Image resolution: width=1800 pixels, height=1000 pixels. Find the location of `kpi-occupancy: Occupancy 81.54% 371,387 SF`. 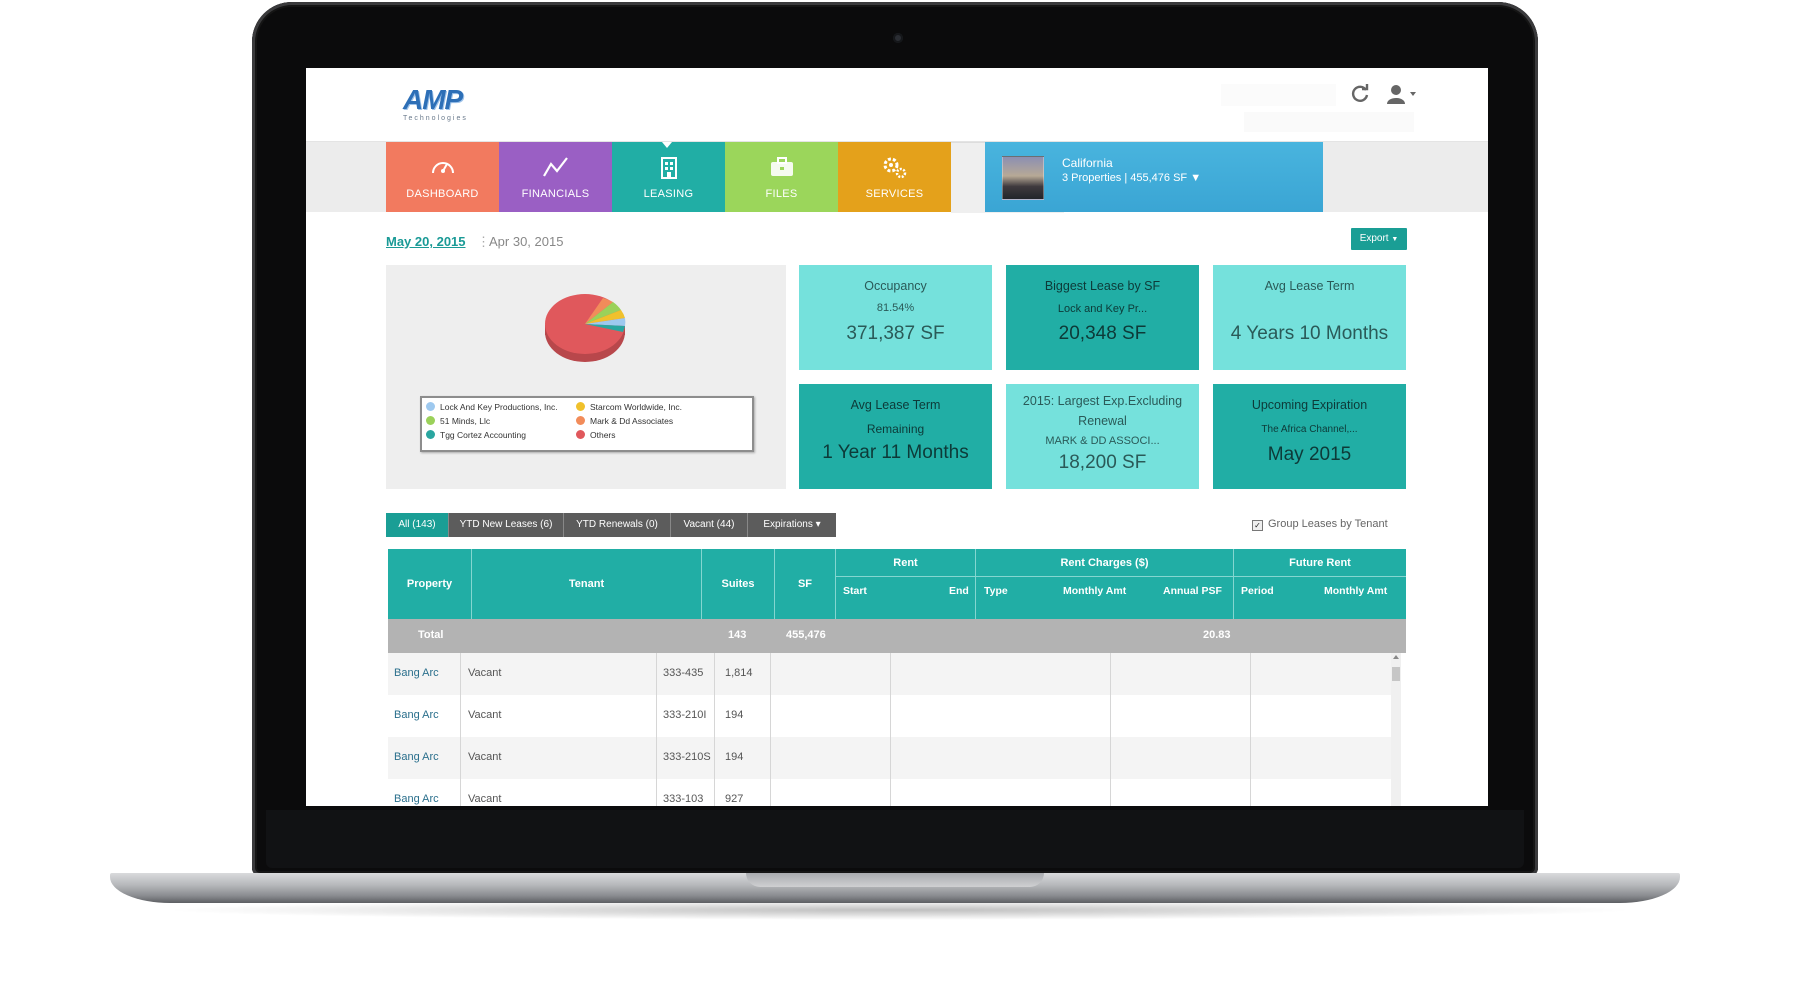

kpi-occupancy: Occupancy 81.54% 371,387 SF is located at coordinates (895, 317).